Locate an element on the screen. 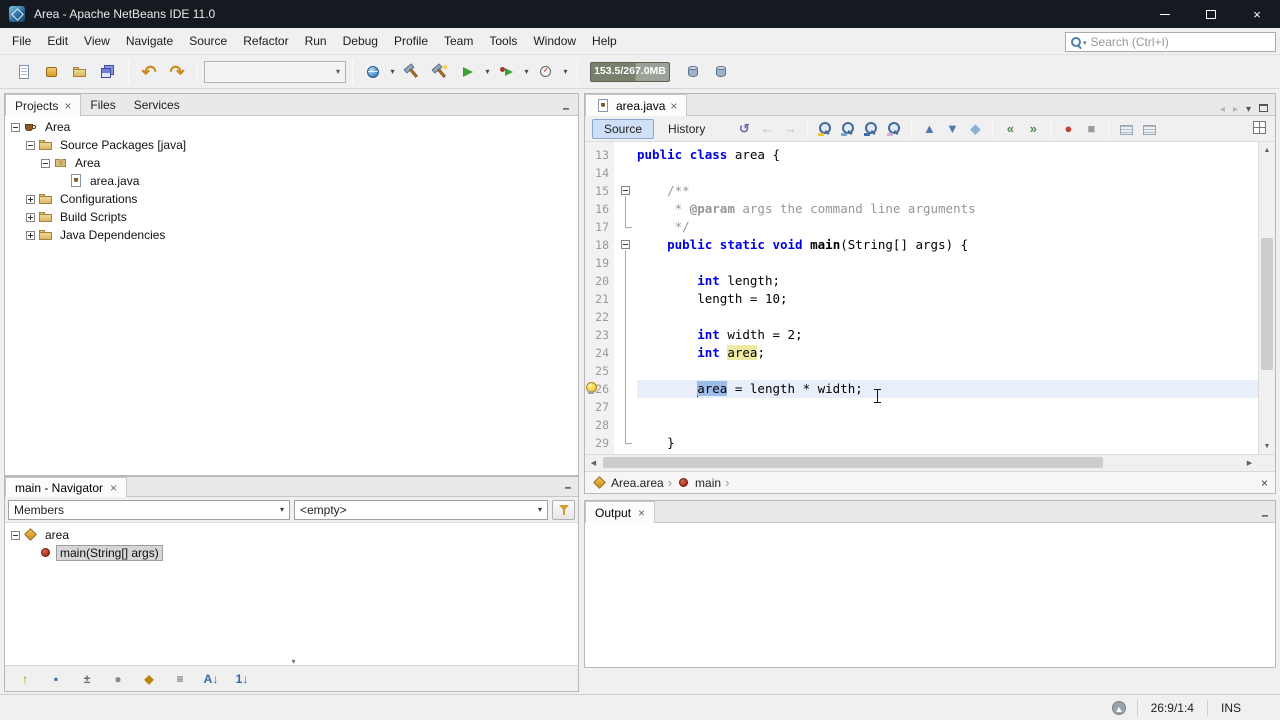 The height and width of the screenshot is (720, 1280). menu-profile: Profile is located at coordinates (411, 41).